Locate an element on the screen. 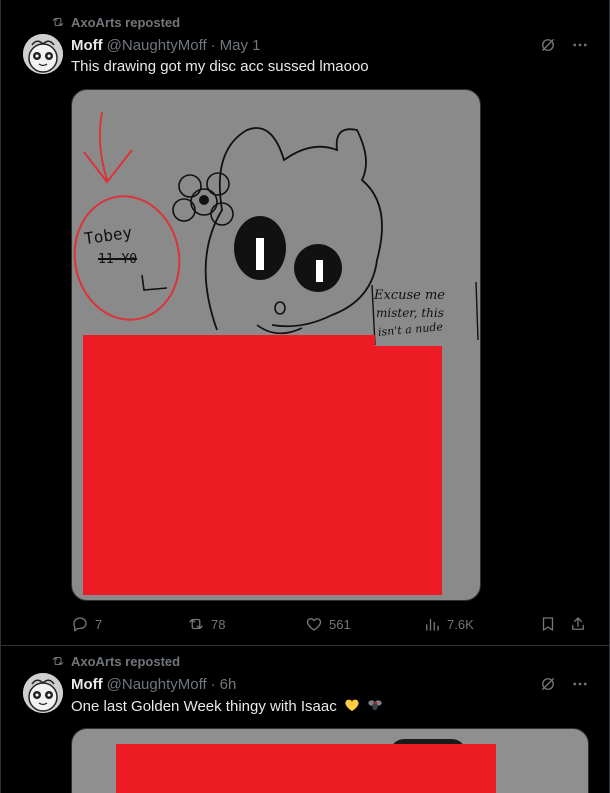 This screenshot has width=610, height=793. reply-icon is located at coordinates (80, 624).